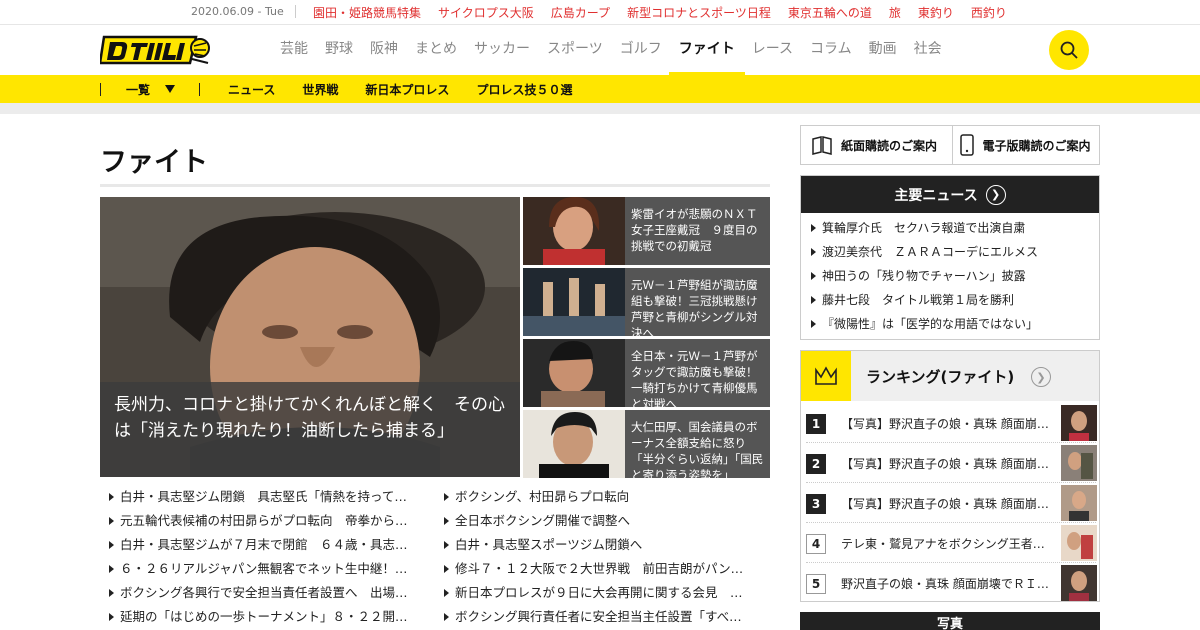 This screenshot has width=1200, height=630. Describe the element at coordinates (831, 50) in the screenshot. I see `nav-item: コラム` at that location.